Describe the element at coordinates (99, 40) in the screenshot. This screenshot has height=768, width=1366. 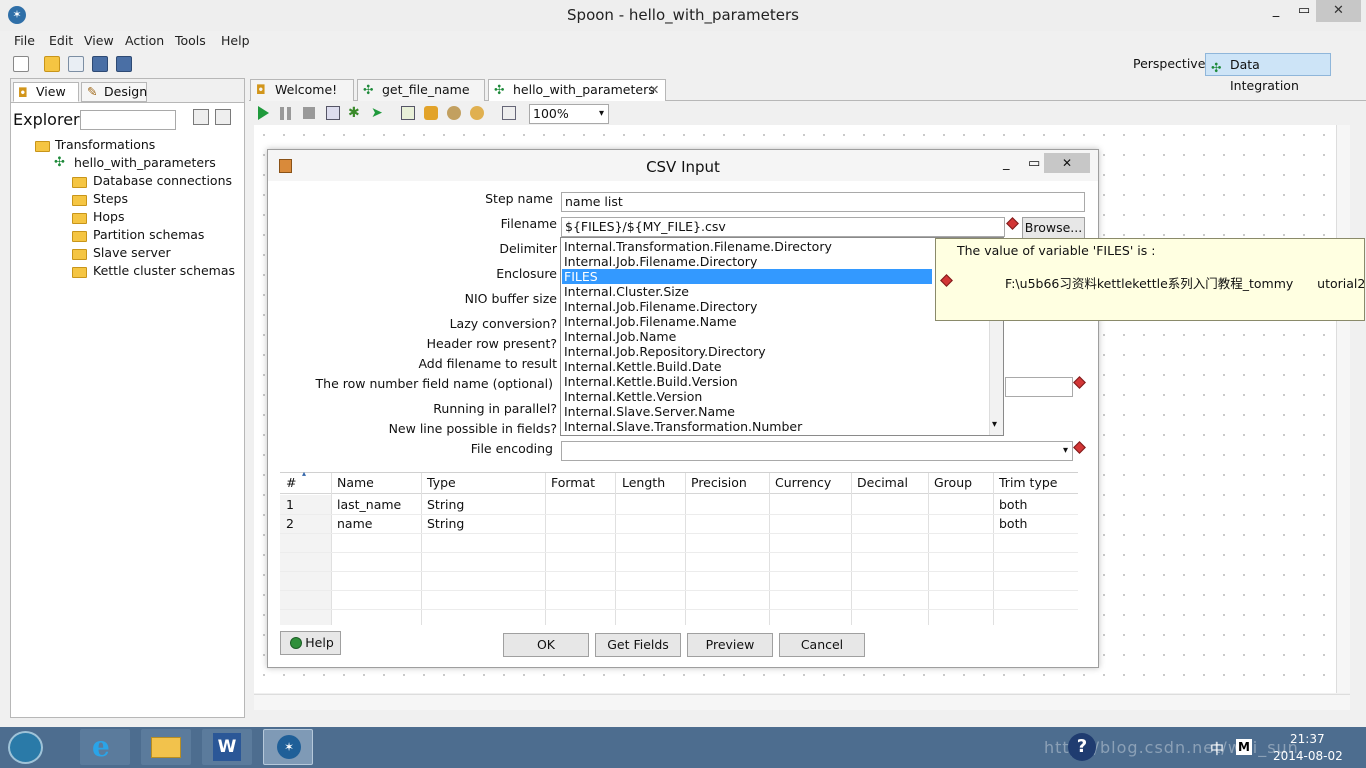
I see `menu-view: View` at that location.